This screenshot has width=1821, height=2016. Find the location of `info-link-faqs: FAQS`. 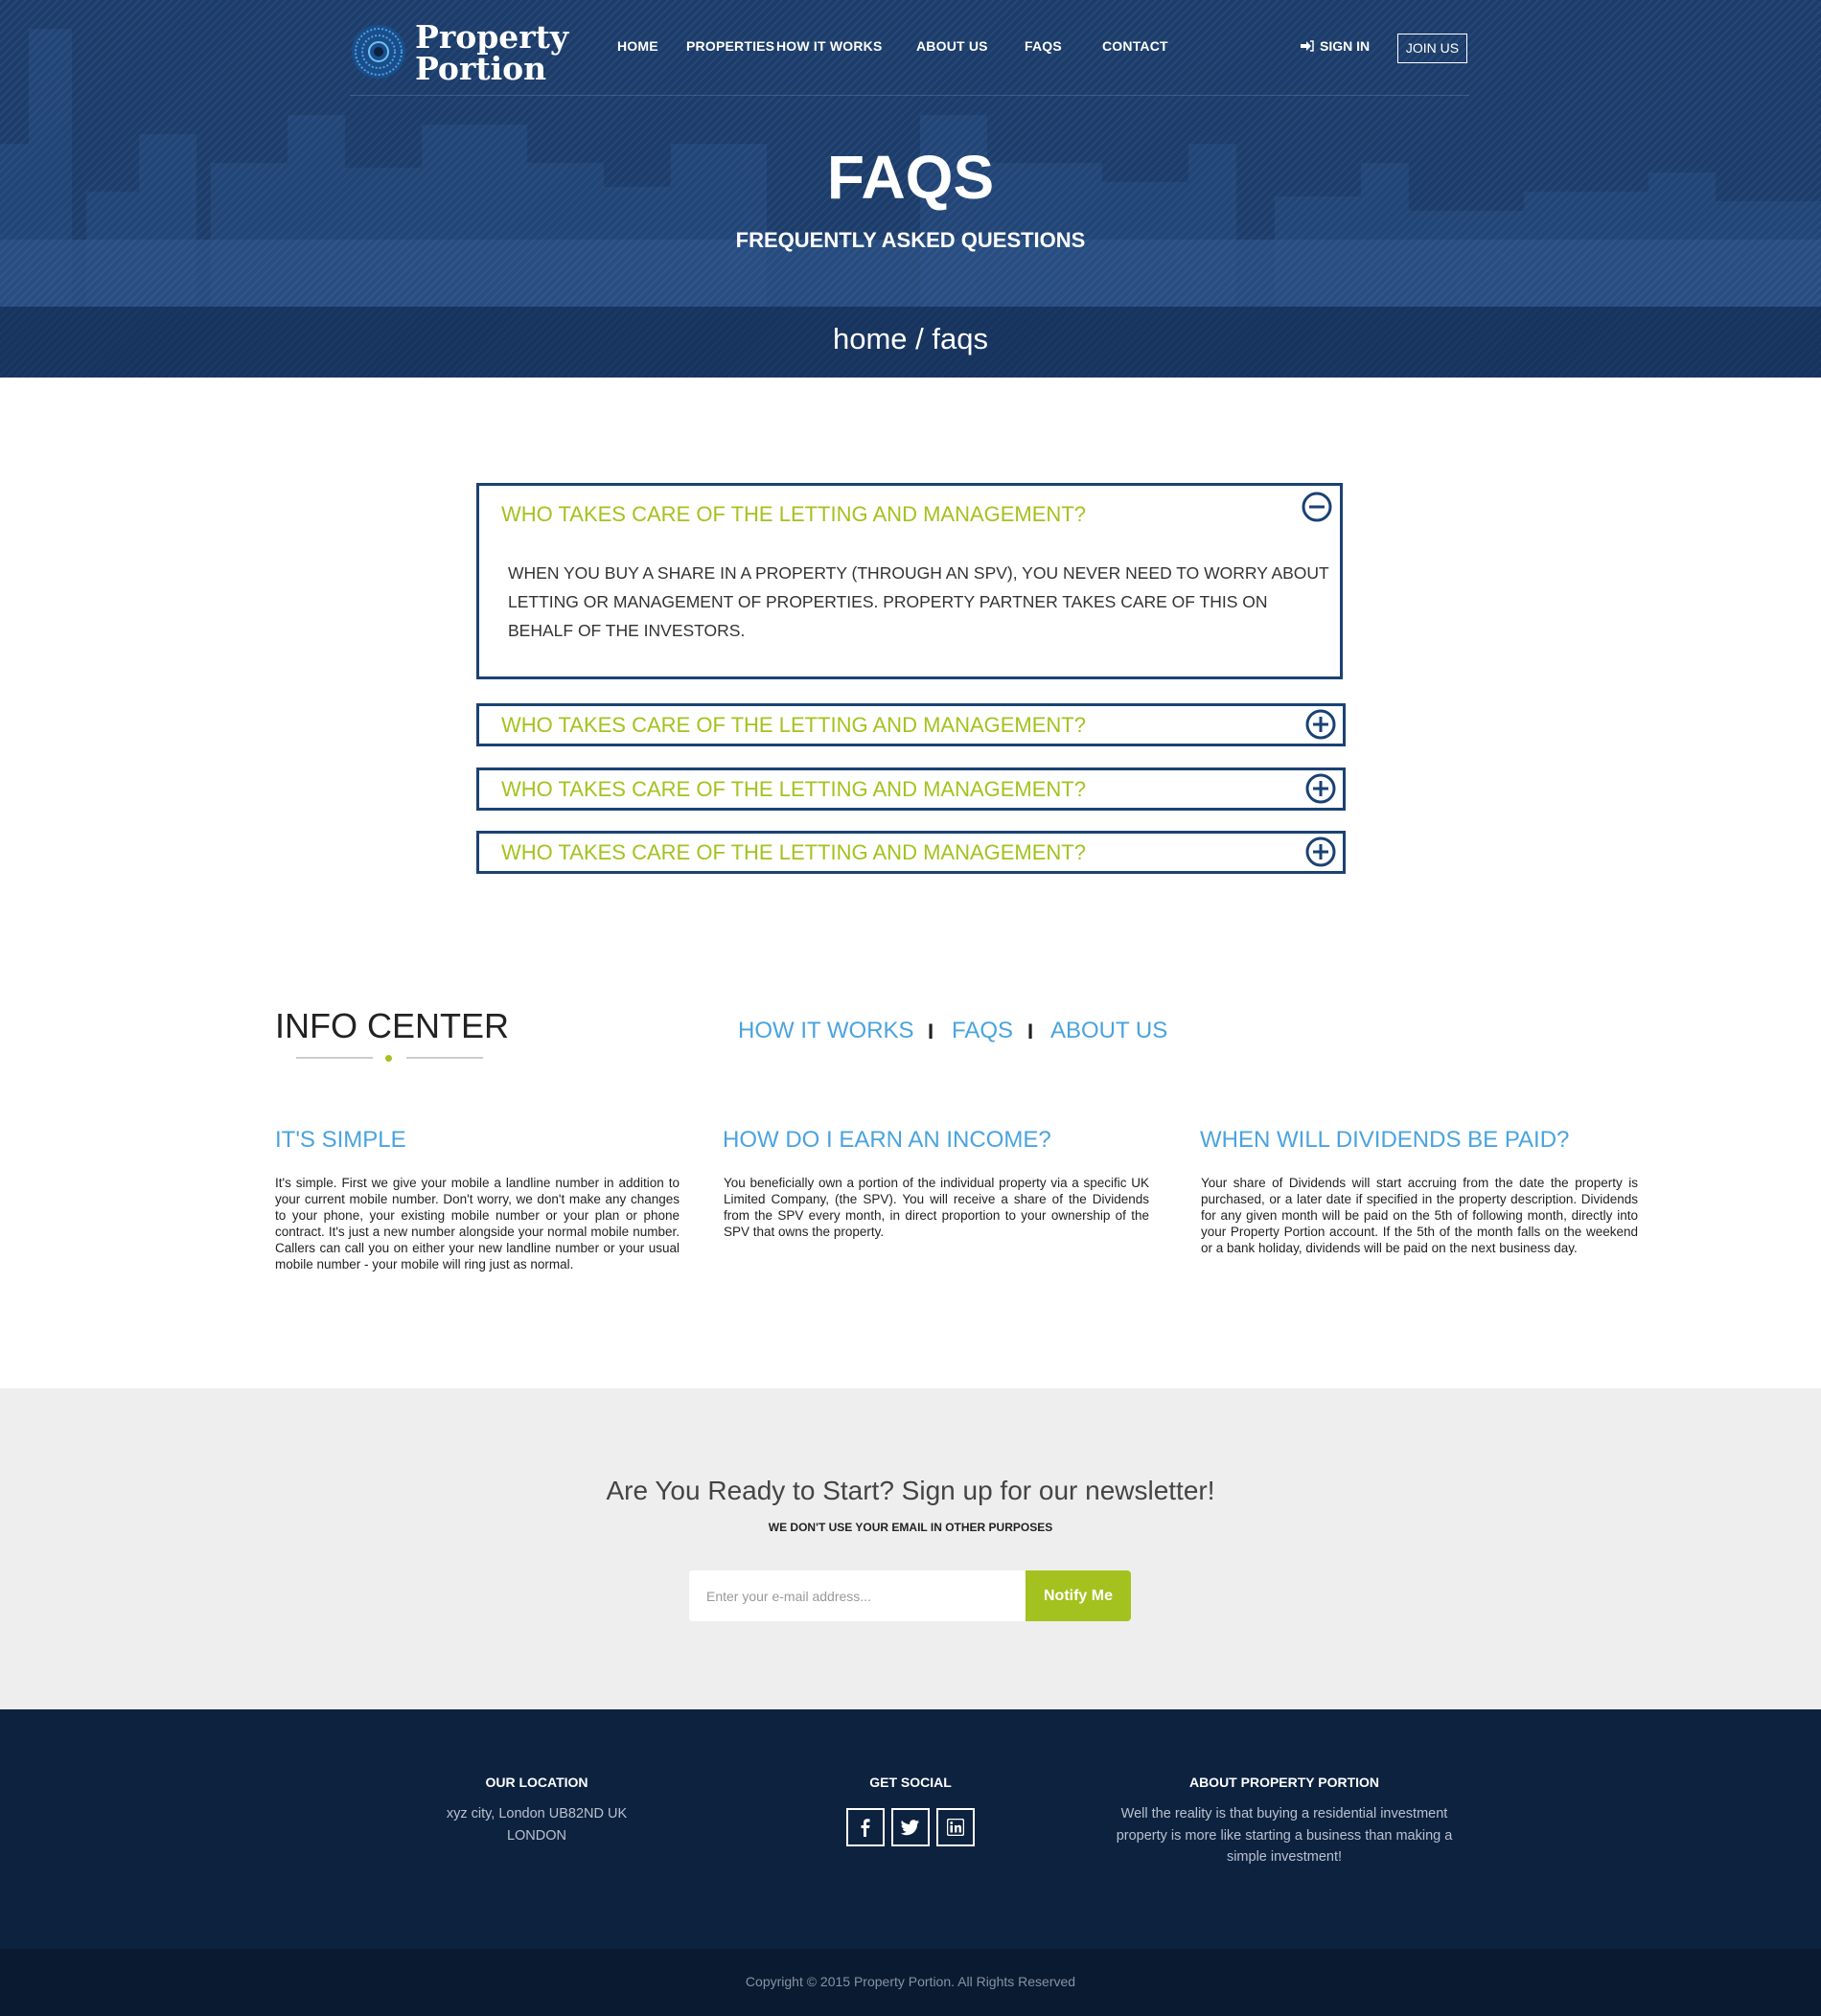

info-link-faqs: FAQS is located at coordinates (983, 1031).